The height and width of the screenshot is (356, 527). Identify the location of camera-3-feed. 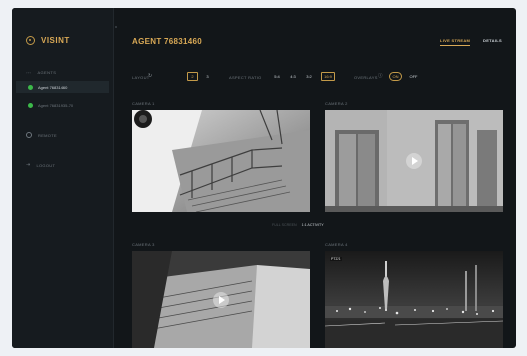
(221, 299).